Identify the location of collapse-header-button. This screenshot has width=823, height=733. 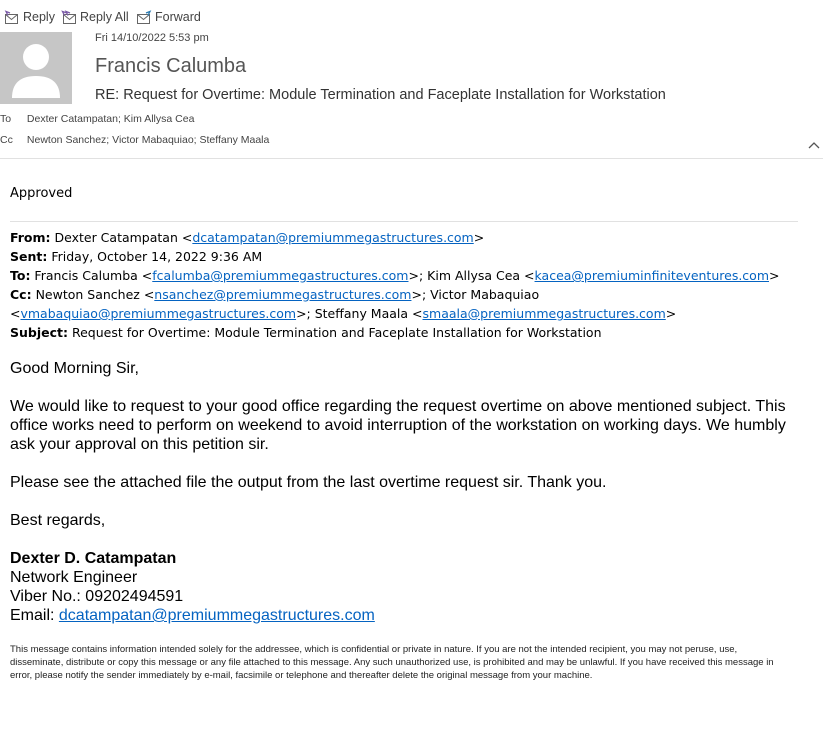
(814, 144).